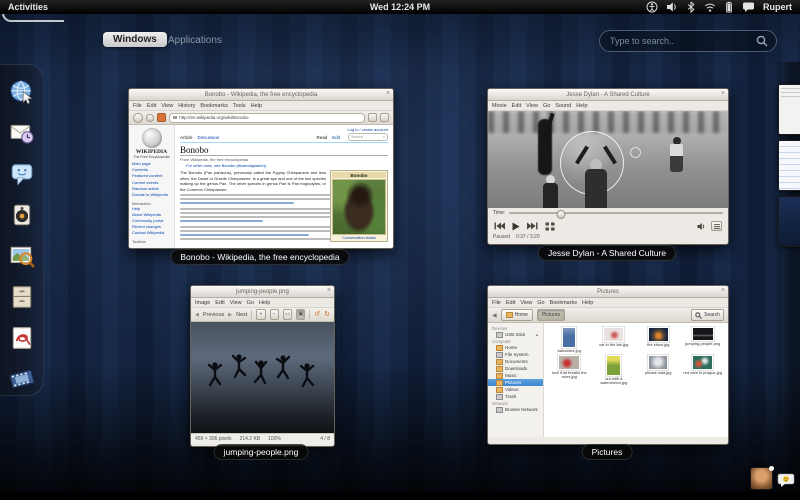  I want to click on next-button: Next, so click(242, 314).